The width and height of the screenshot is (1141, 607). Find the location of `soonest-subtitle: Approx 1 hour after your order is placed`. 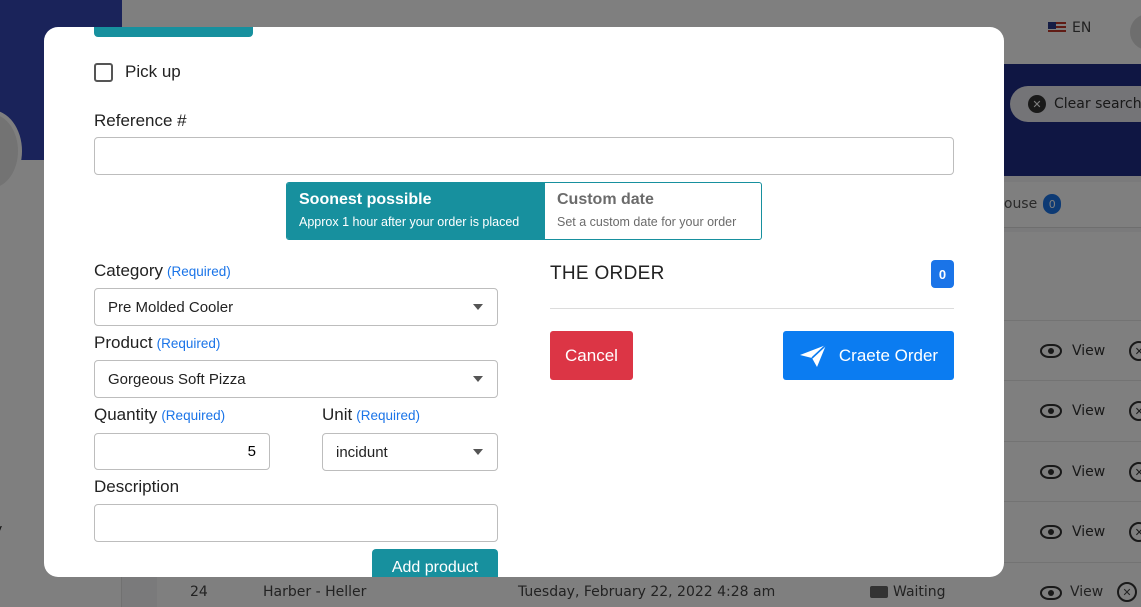

soonest-subtitle: Approx 1 hour after your order is placed is located at coordinates (409, 222).